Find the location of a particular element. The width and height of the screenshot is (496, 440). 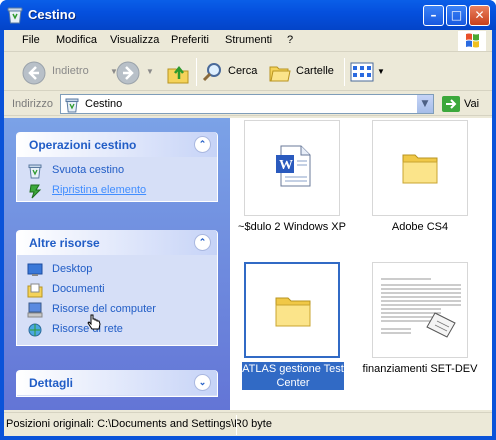

views-dropdown-icon: ▼ is located at coordinates (381, 71).